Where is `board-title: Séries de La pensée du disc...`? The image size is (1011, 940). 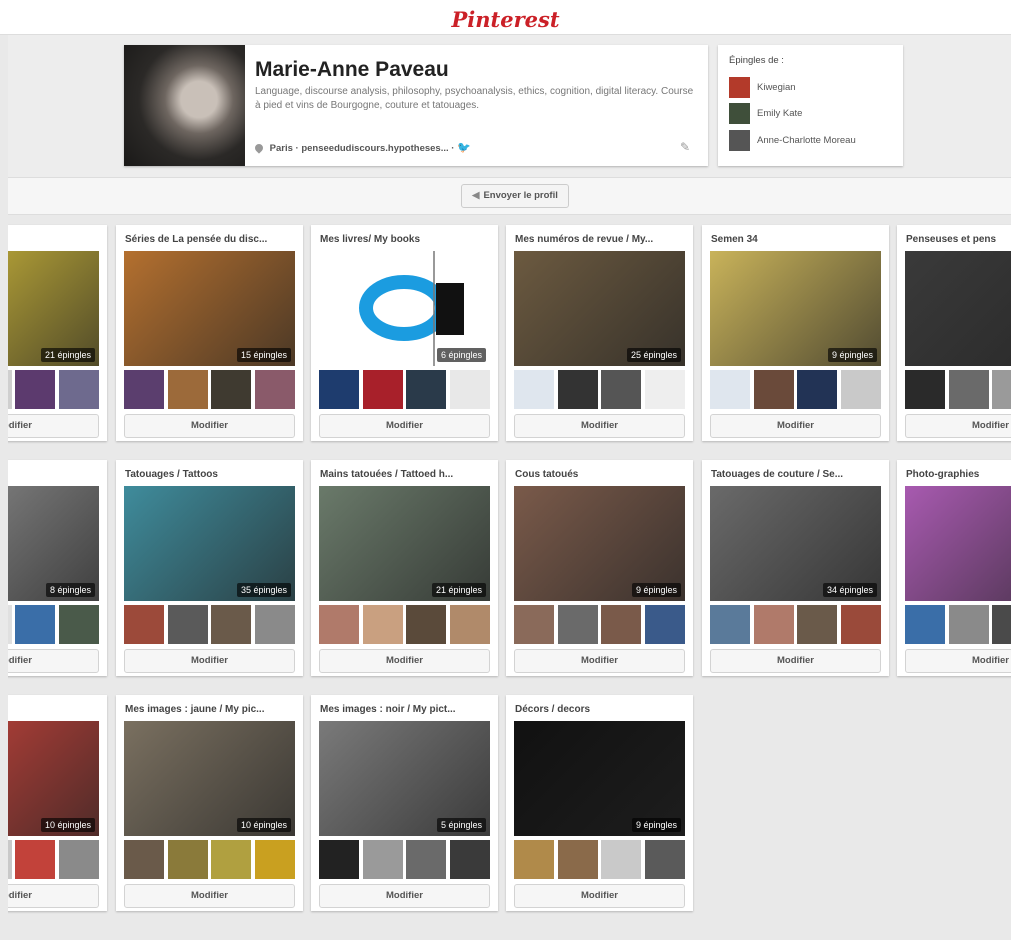 board-title: Séries de La pensée du disc... is located at coordinates (210, 239).